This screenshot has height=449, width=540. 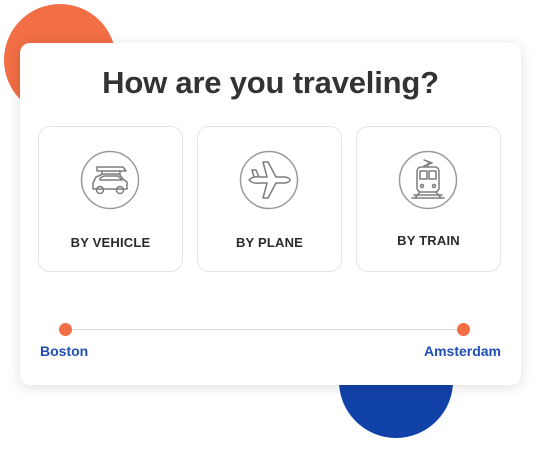 I want to click on route-line, so click(x=264, y=329).